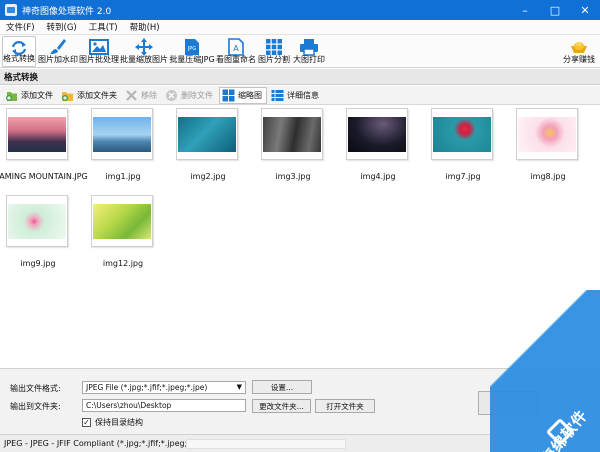 The image size is (600, 452). I want to click on gold-ingot-icon, so click(579, 47).